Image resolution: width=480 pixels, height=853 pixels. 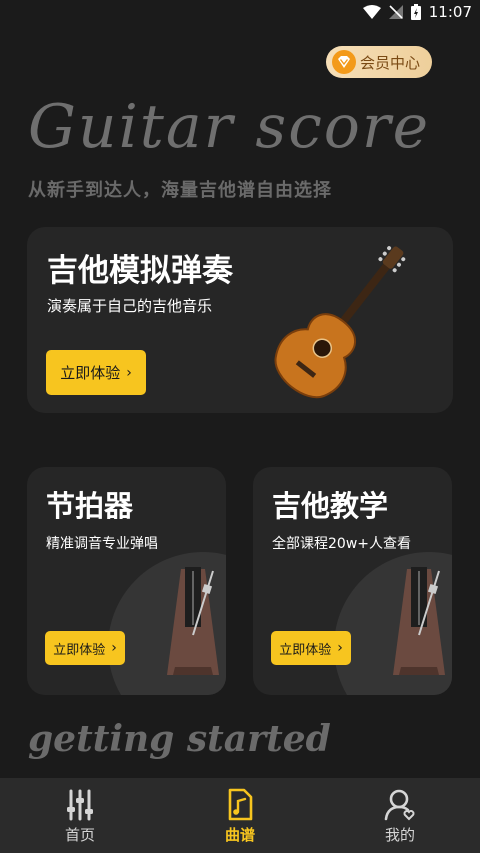 What do you see at coordinates (330, 506) in the screenshot?
I see `teaching-title: 吉他教学` at bounding box center [330, 506].